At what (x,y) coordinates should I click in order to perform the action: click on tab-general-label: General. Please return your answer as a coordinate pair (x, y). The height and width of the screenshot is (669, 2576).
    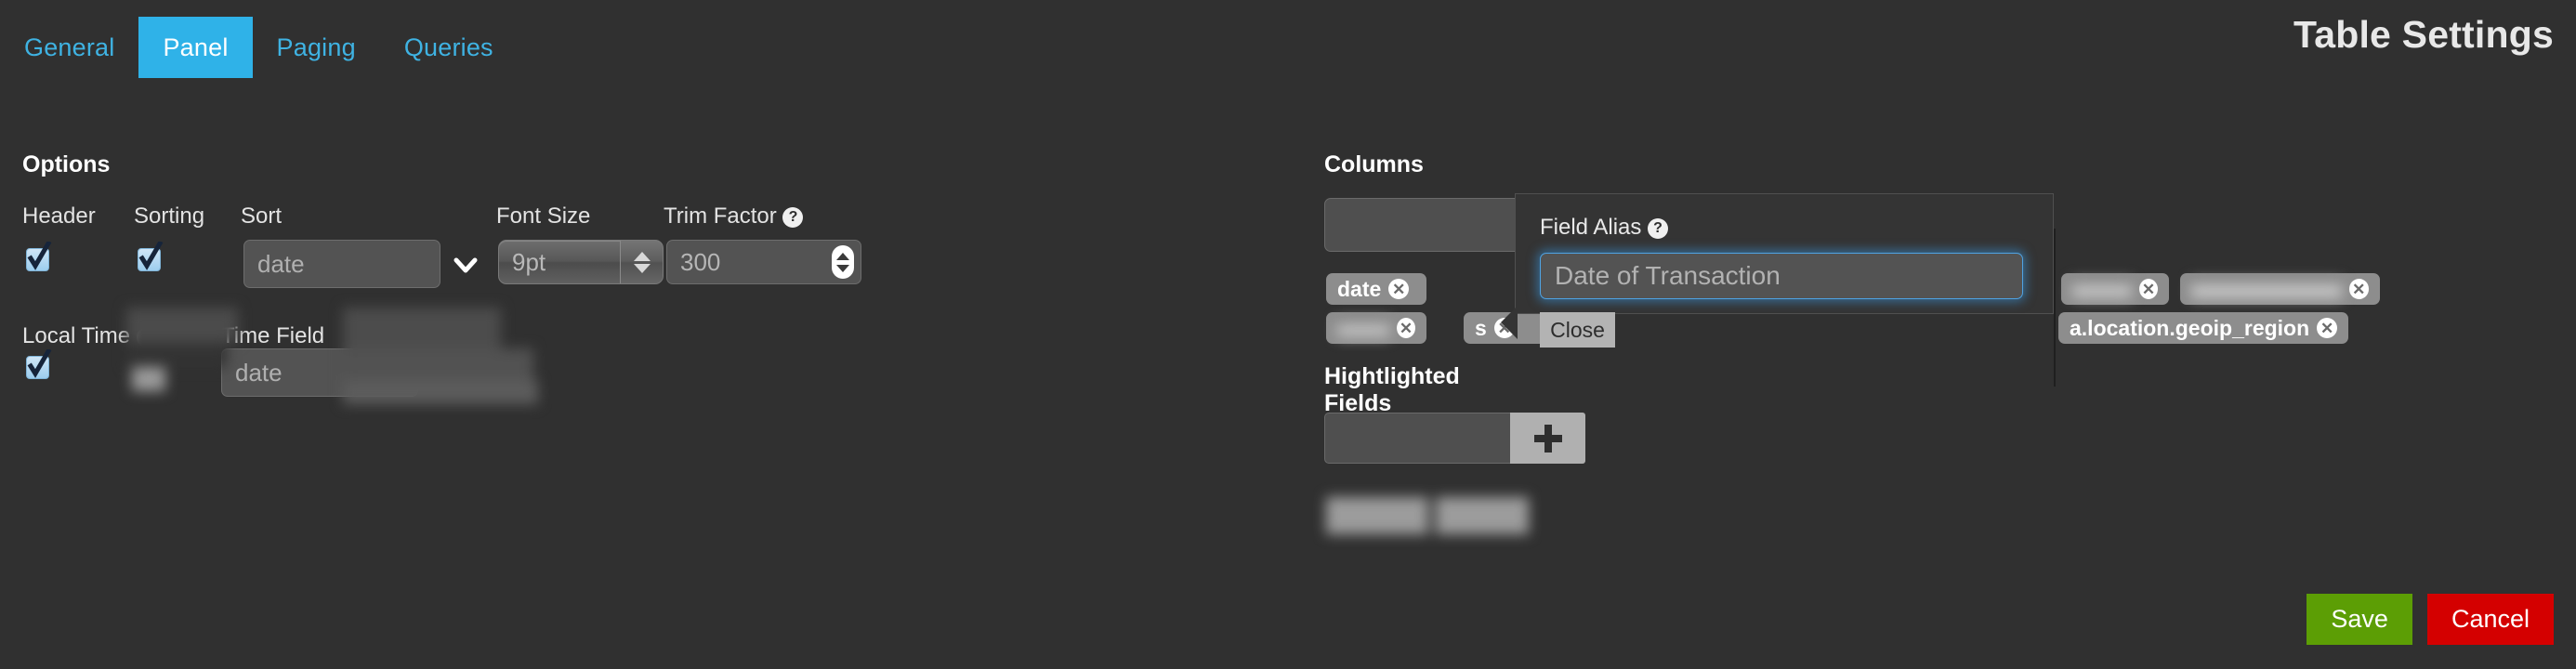
    Looking at the image, I should click on (69, 47).